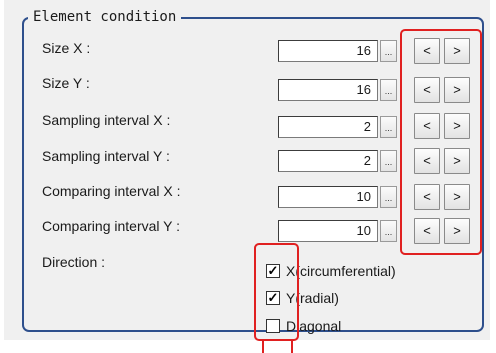  Describe the element at coordinates (111, 191) in the screenshot. I see `comparing-interval-x-label: Comparing interval X :` at that location.